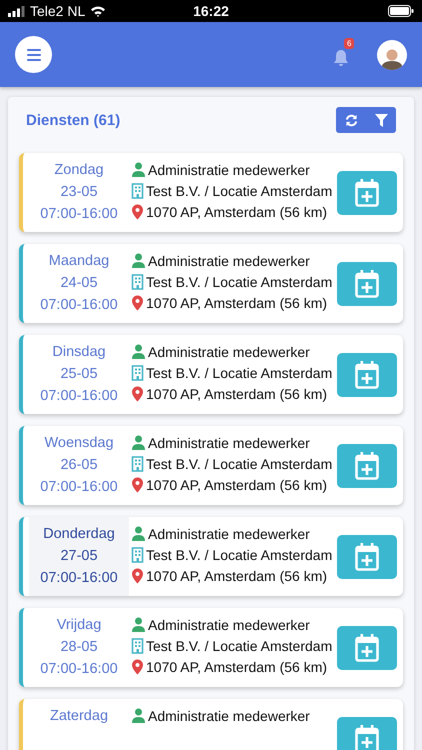 This screenshot has height=750, width=422. I want to click on notification-badge: 6, so click(349, 43).